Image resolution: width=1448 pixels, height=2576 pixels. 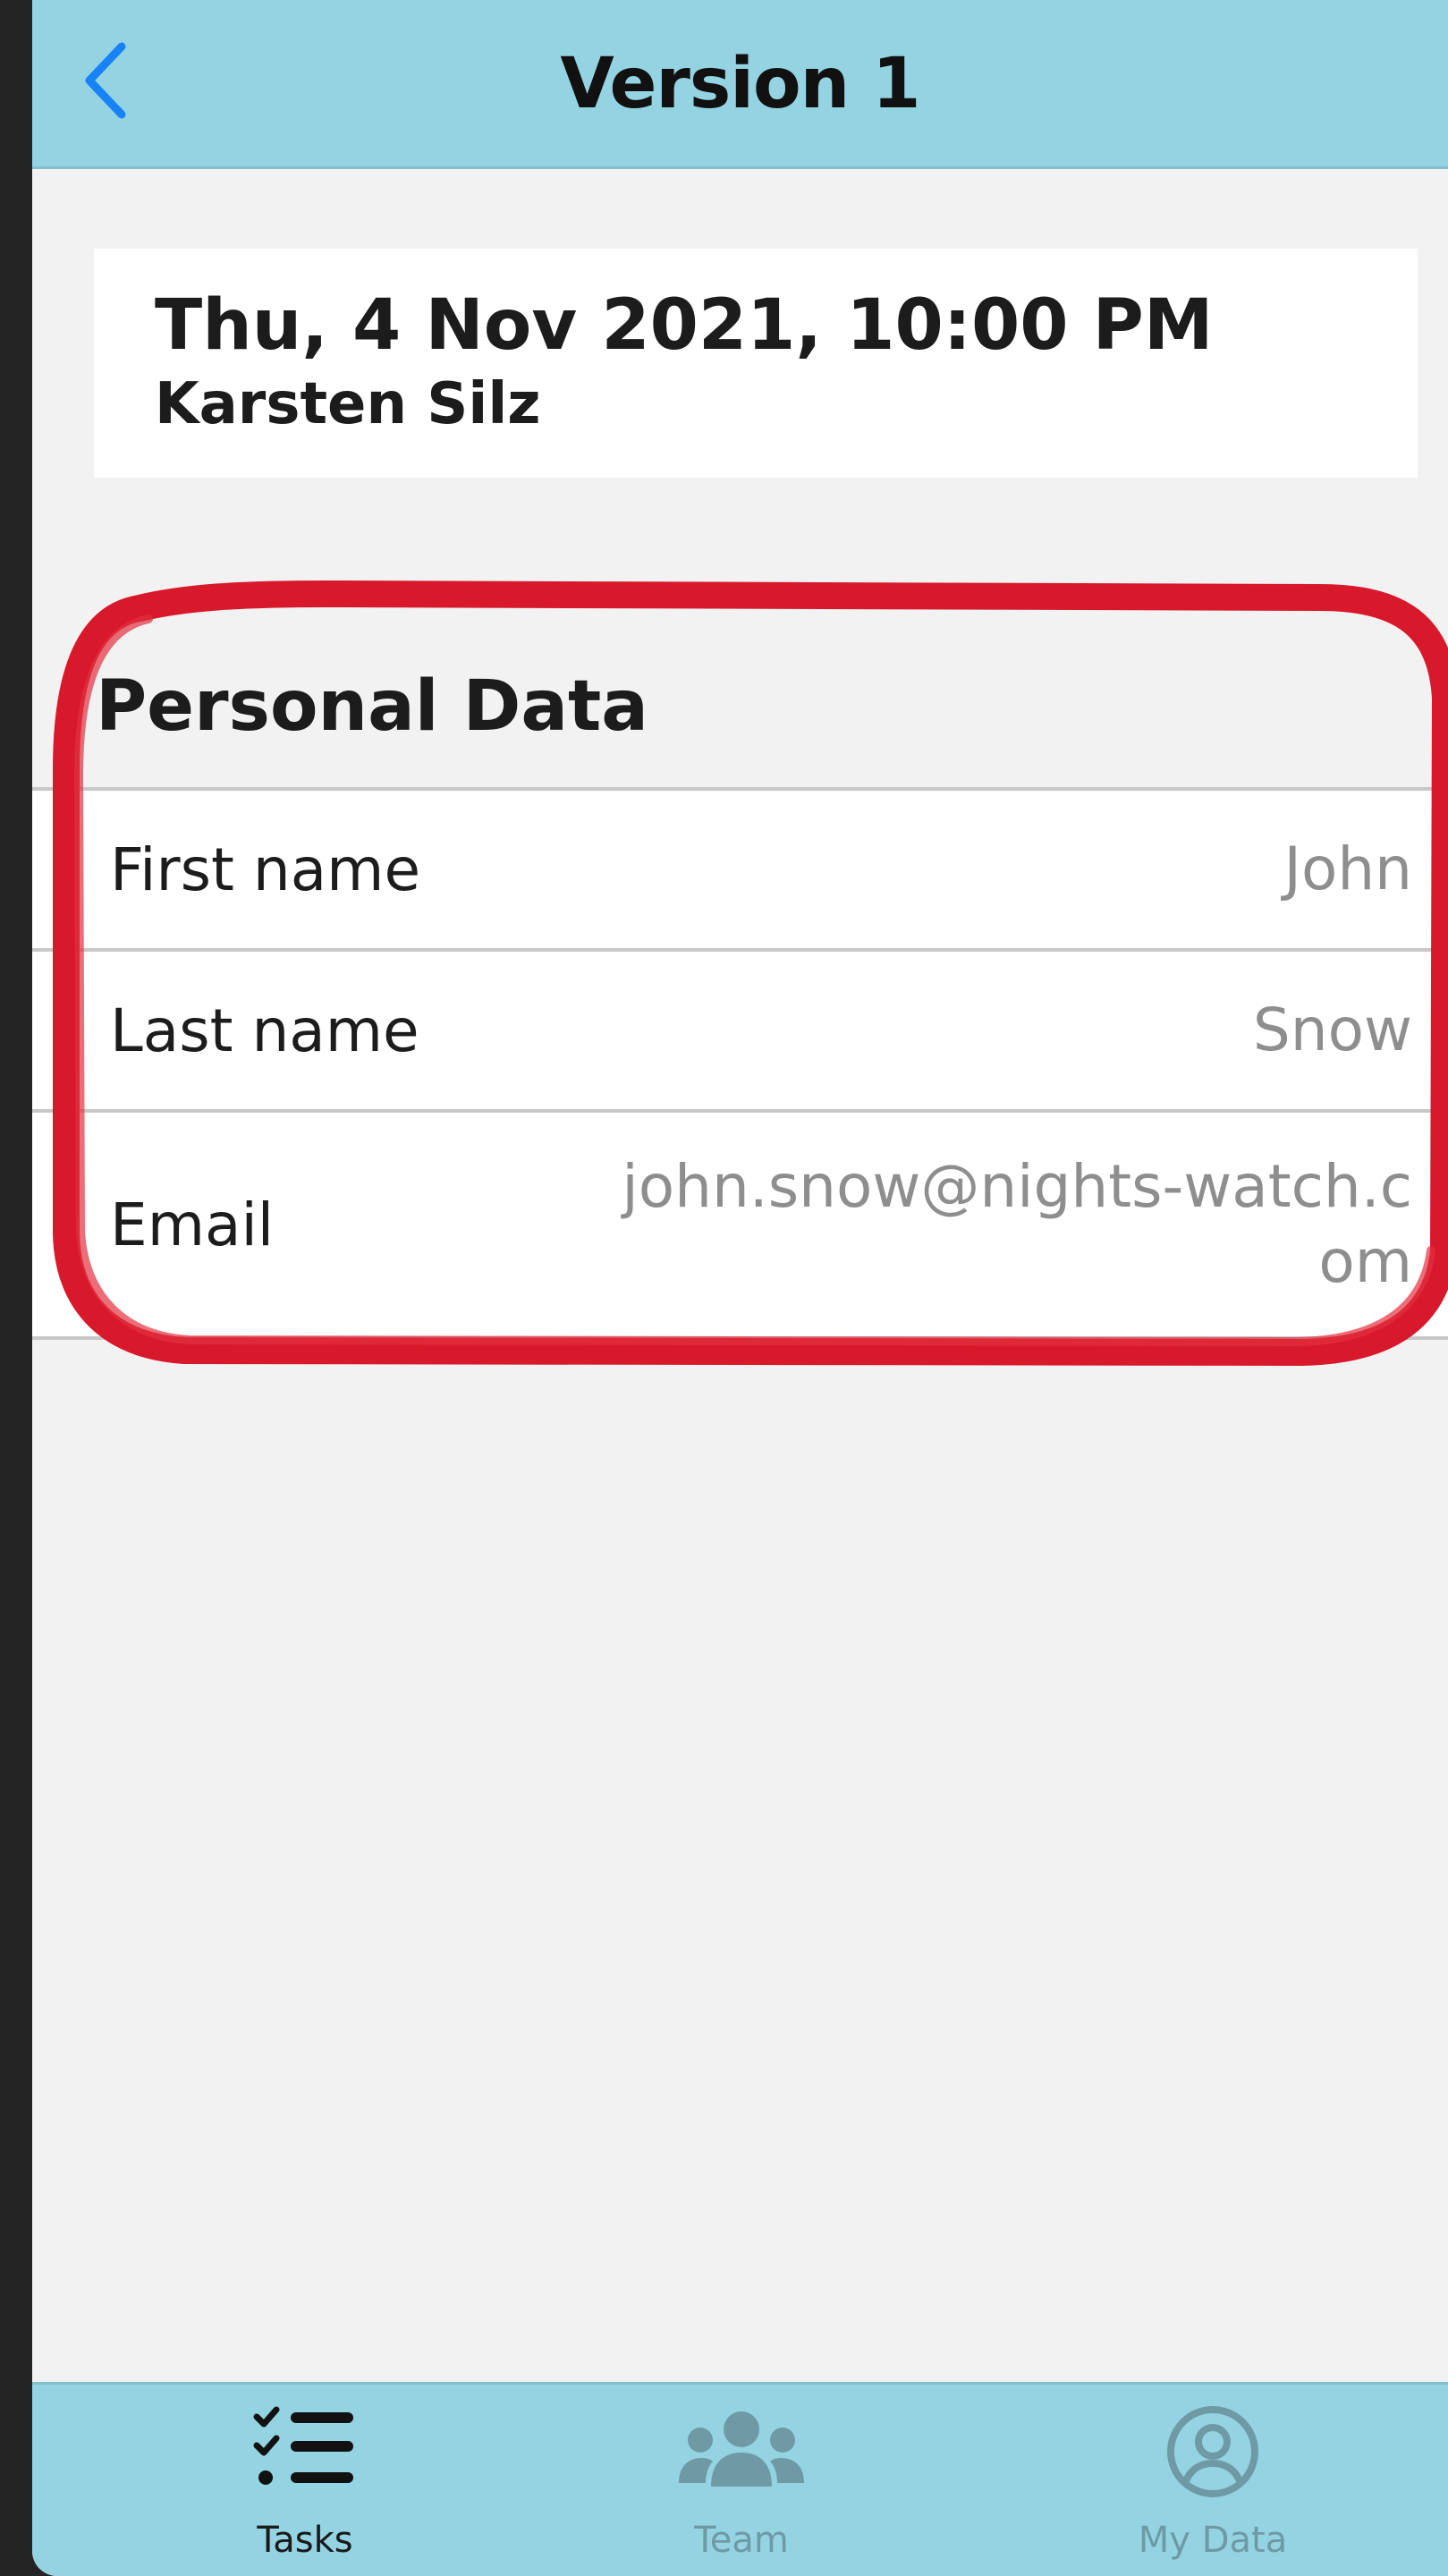 What do you see at coordinates (741, 2449) in the screenshot?
I see `team-icon` at bounding box center [741, 2449].